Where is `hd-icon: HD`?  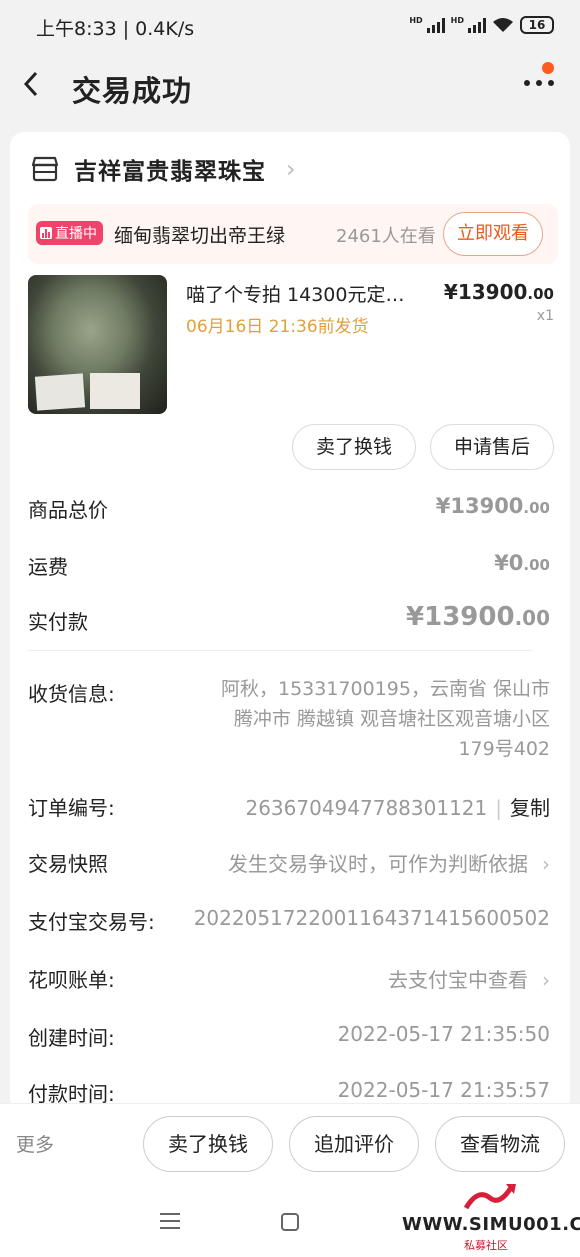 hd-icon: HD is located at coordinates (416, 20).